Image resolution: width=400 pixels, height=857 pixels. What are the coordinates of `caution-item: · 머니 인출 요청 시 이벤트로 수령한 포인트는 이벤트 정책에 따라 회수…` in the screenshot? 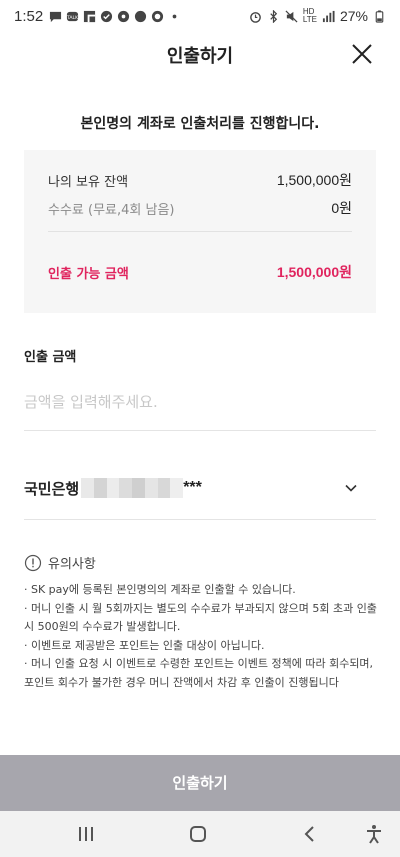 It's located at (199, 673).